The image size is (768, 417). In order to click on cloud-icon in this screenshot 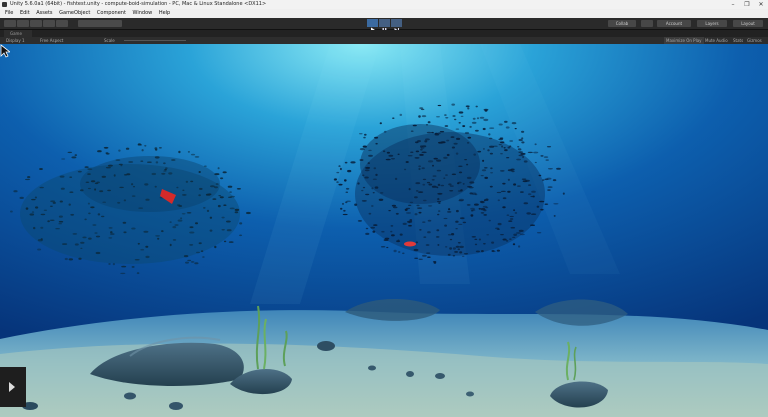, I will do `click(647, 23)`.